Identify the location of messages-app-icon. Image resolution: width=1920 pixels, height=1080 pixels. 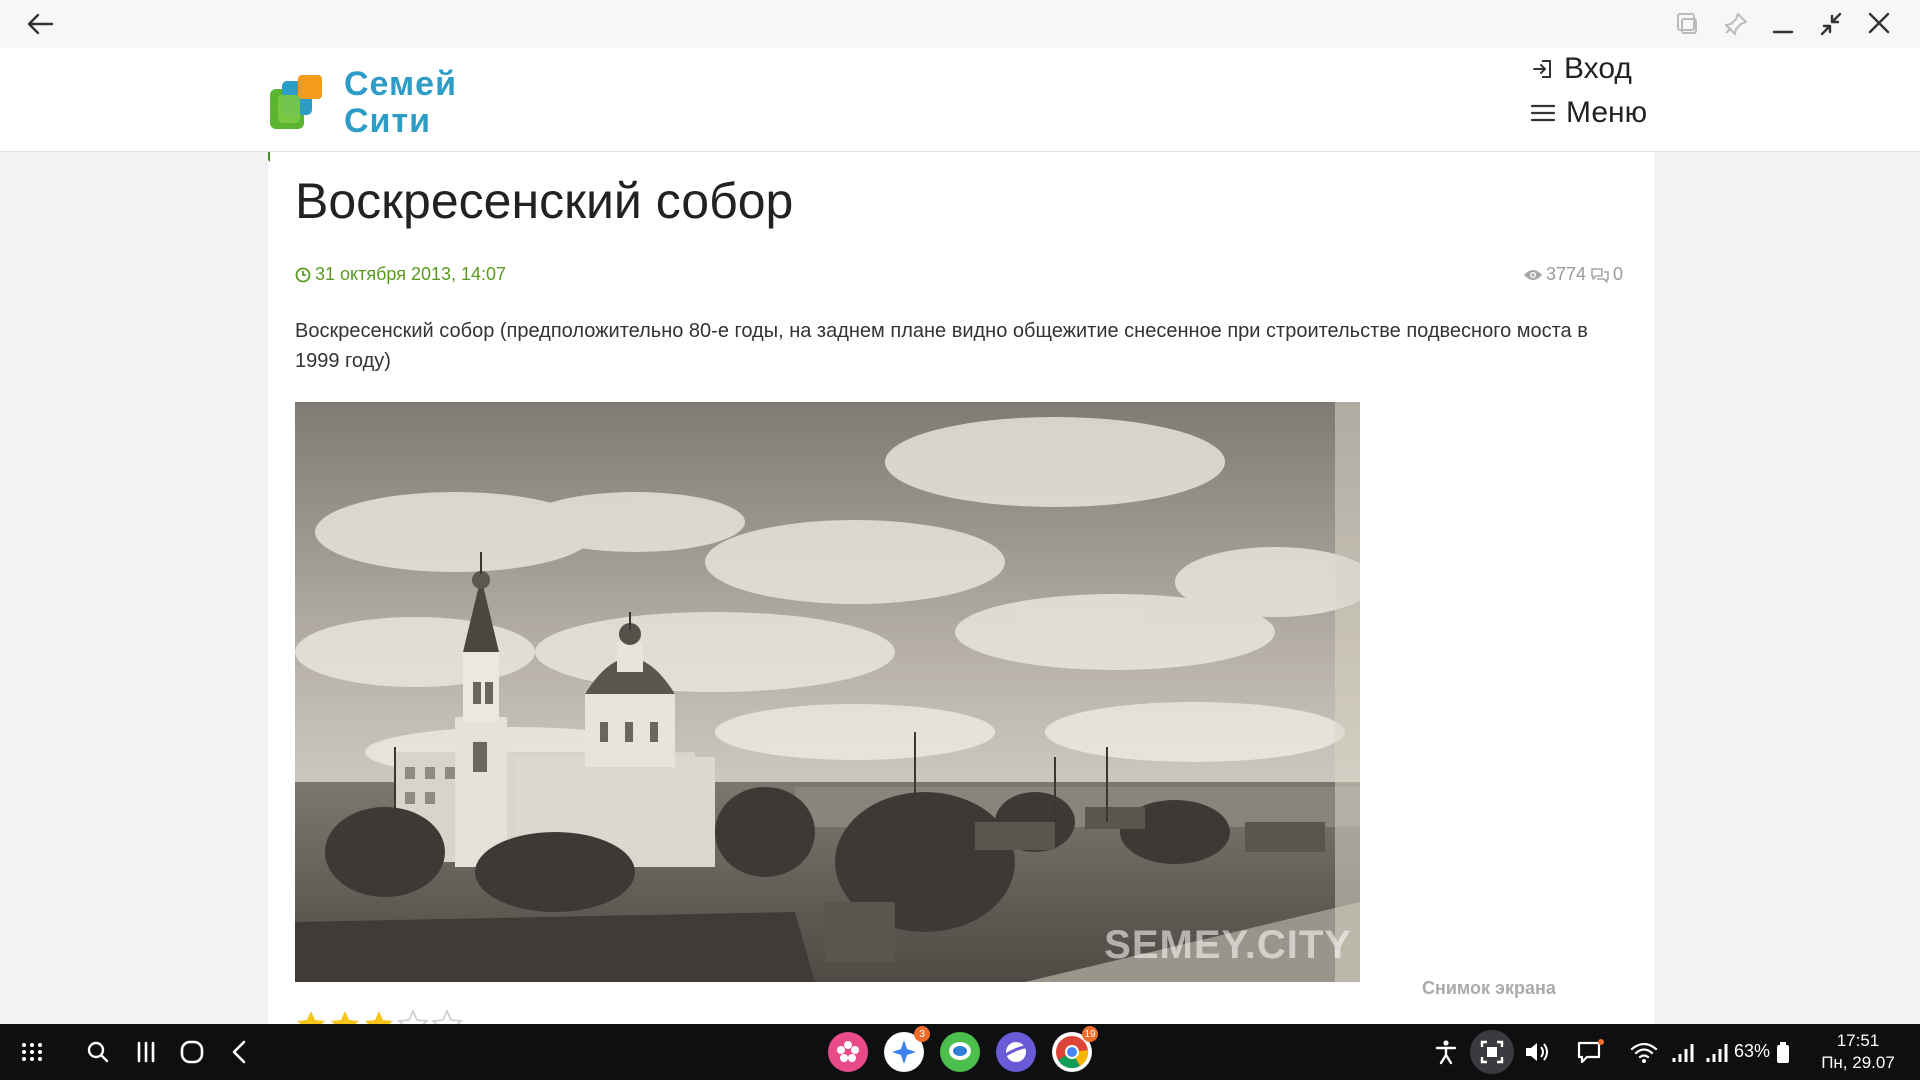
(960, 1052).